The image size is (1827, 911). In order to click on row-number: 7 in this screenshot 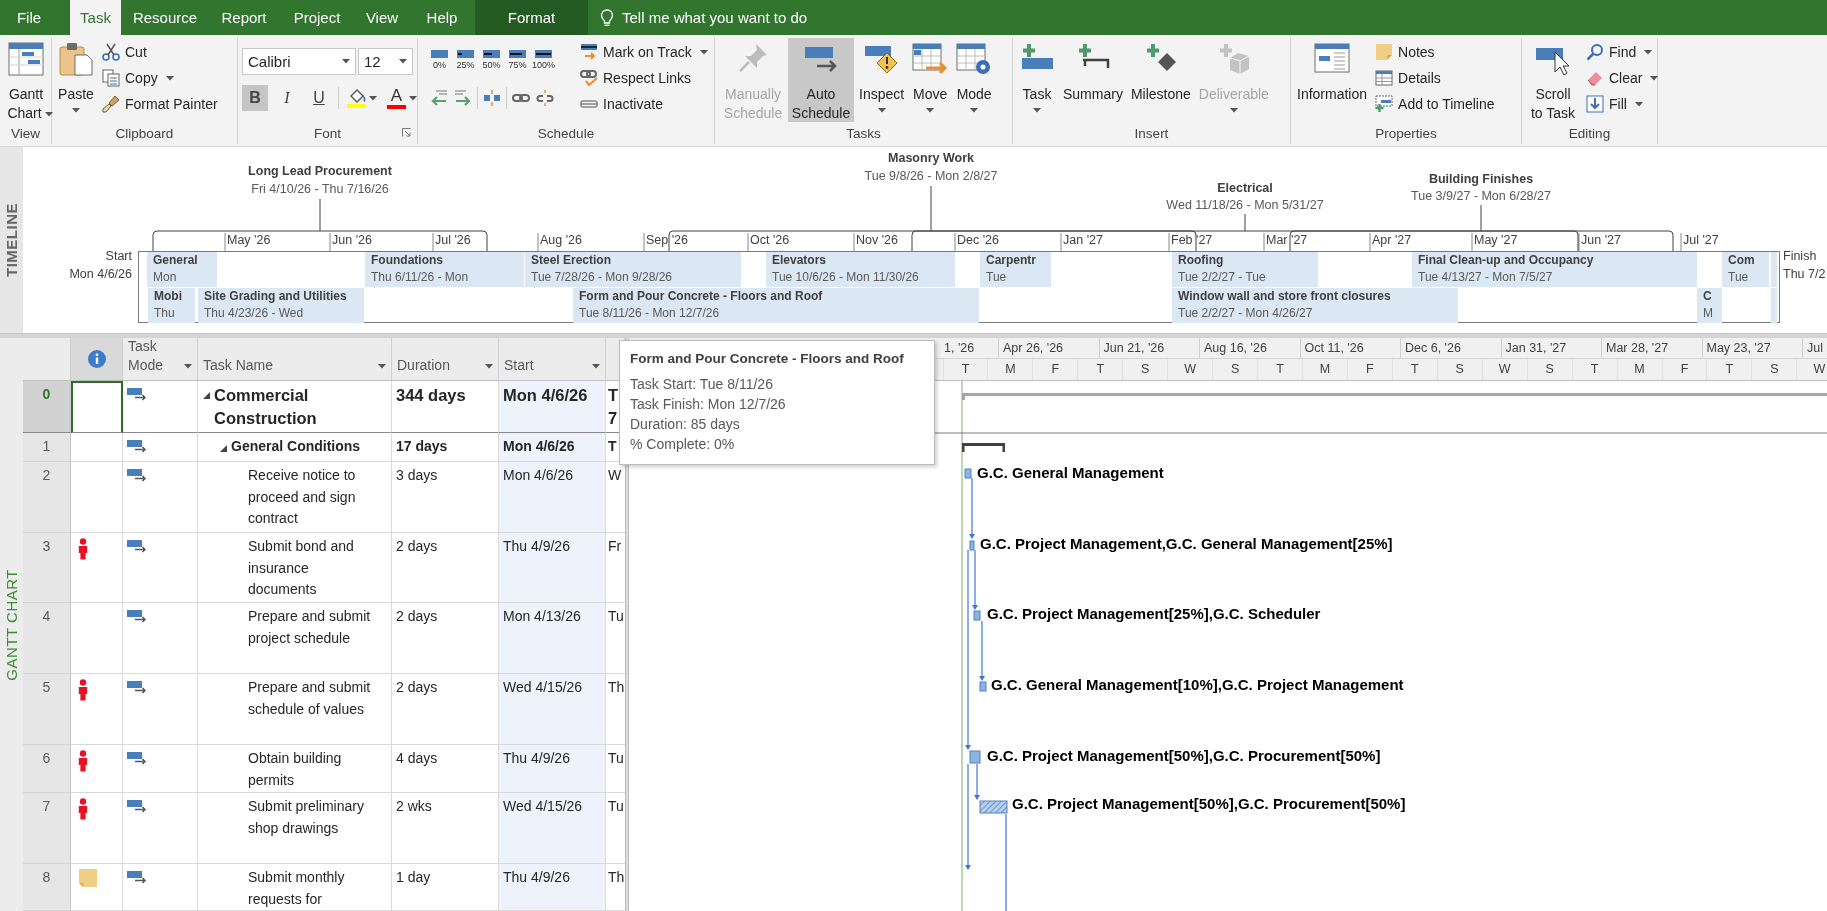, I will do `click(47, 828)`.